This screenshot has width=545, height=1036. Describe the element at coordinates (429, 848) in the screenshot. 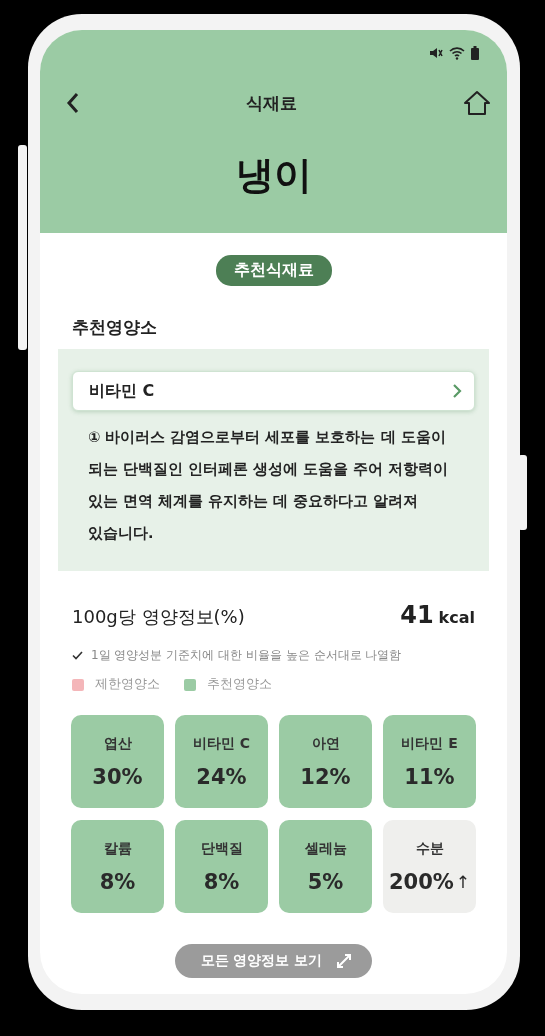

I see `nutrient-name: 수분` at that location.